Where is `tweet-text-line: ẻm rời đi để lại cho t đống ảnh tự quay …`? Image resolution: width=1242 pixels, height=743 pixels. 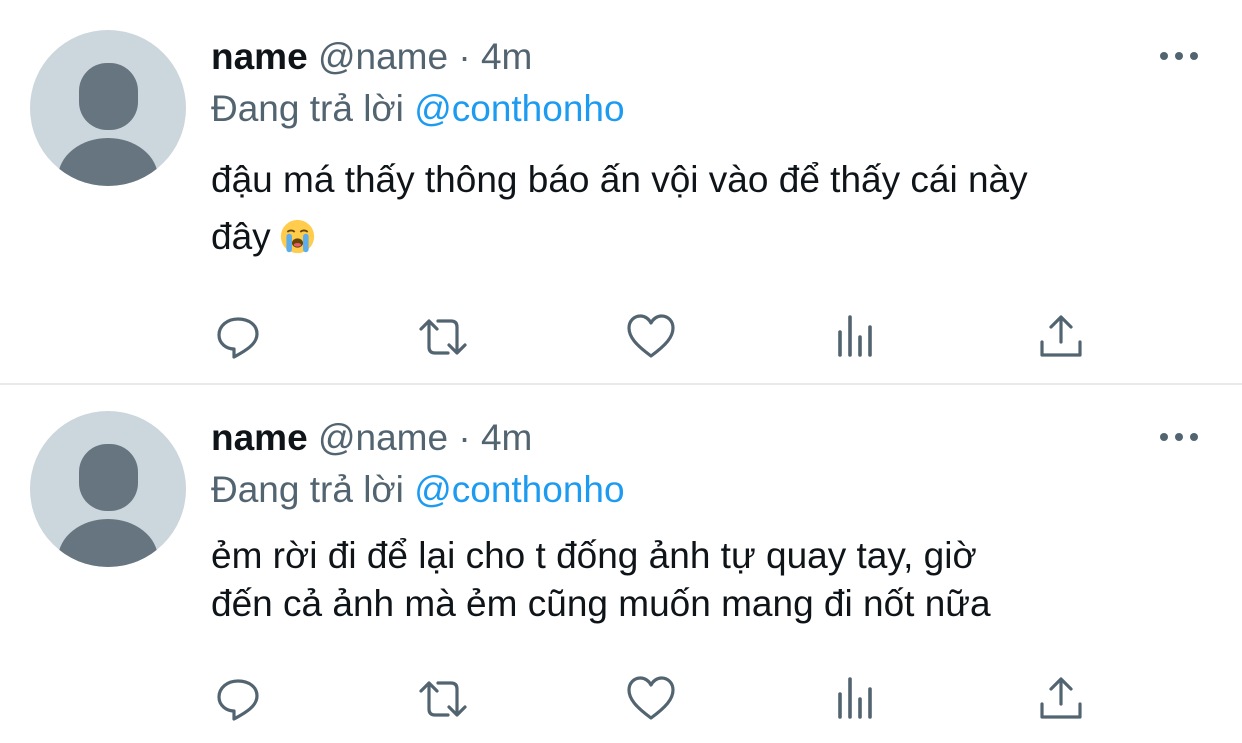 tweet-text-line: ẻm rời đi để lại cho t đống ảnh tự quay … is located at coordinates (594, 555).